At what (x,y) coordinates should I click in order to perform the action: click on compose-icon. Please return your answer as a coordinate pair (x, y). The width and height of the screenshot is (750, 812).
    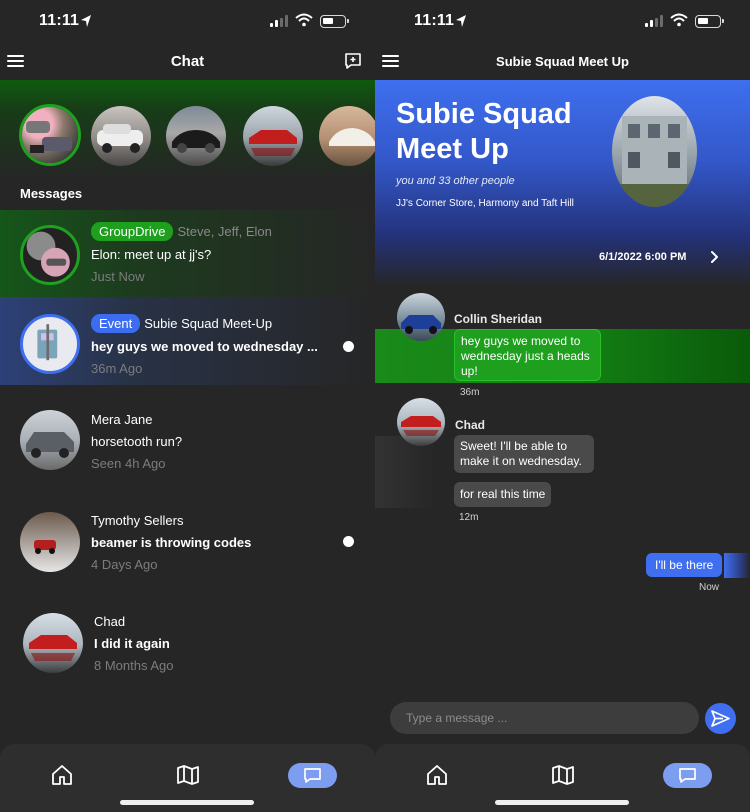
    Looking at the image, I should click on (353, 61).